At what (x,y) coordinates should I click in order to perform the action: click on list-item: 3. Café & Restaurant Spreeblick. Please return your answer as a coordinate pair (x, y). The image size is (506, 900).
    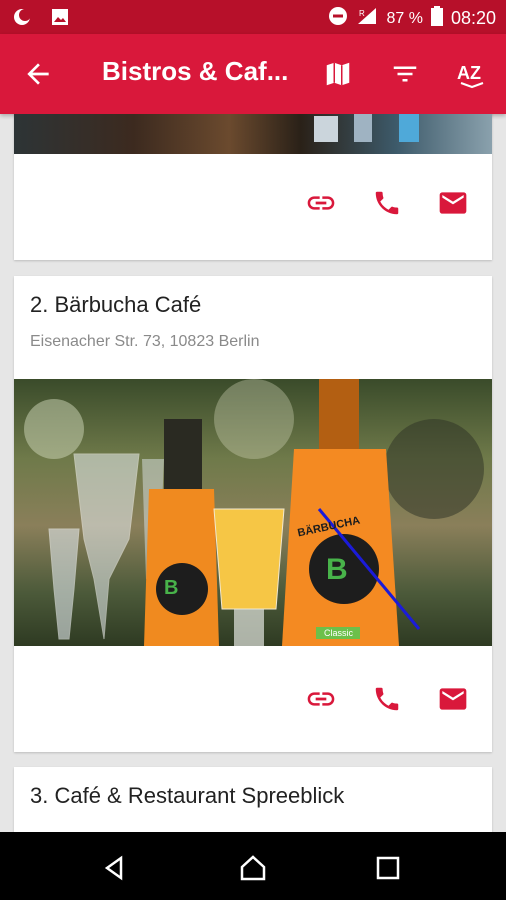
    Looking at the image, I should click on (253, 799).